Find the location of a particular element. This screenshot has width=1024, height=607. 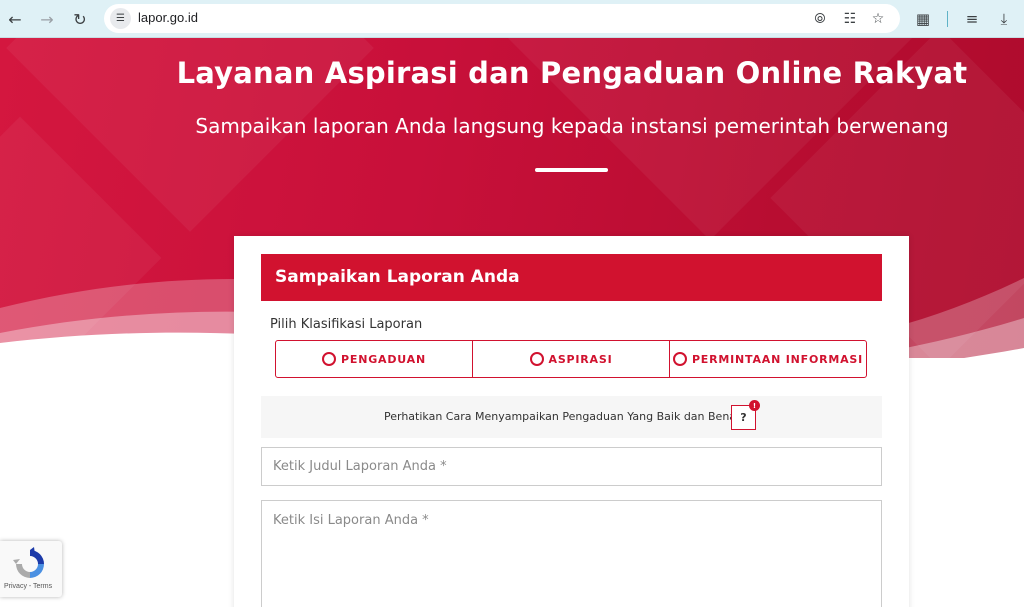

url-text: lapor.go.id is located at coordinates (168, 17).